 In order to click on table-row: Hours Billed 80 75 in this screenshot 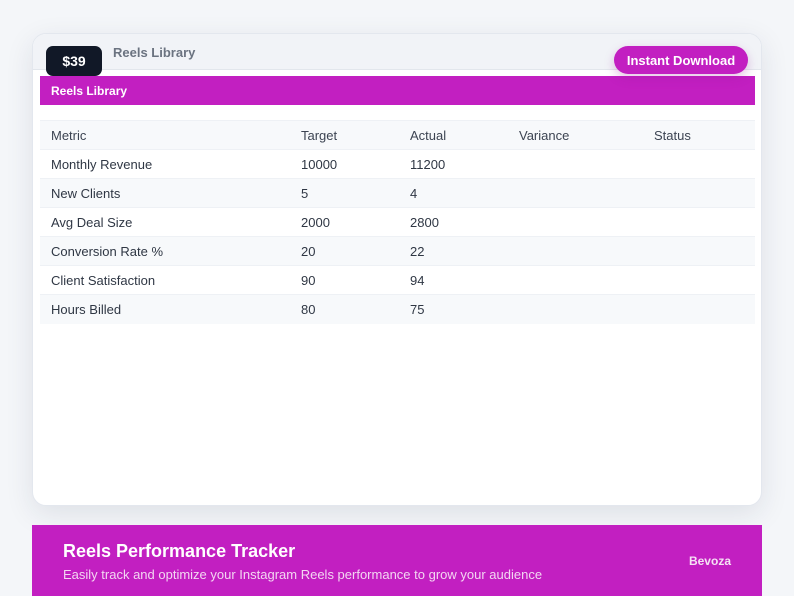, I will do `click(397, 309)`.